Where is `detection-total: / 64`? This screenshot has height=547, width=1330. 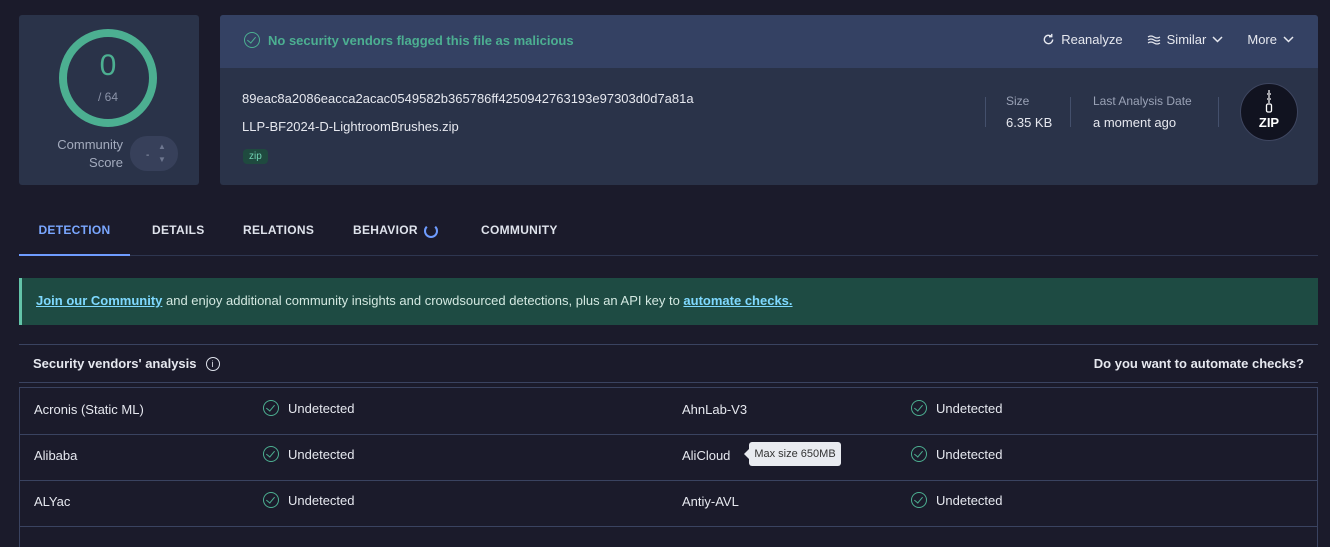 detection-total: / 64 is located at coordinates (107, 97).